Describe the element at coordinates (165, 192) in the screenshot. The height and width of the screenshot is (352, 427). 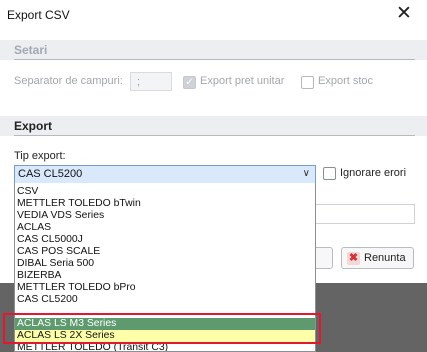
I see `dropdown-option: CSV` at that location.